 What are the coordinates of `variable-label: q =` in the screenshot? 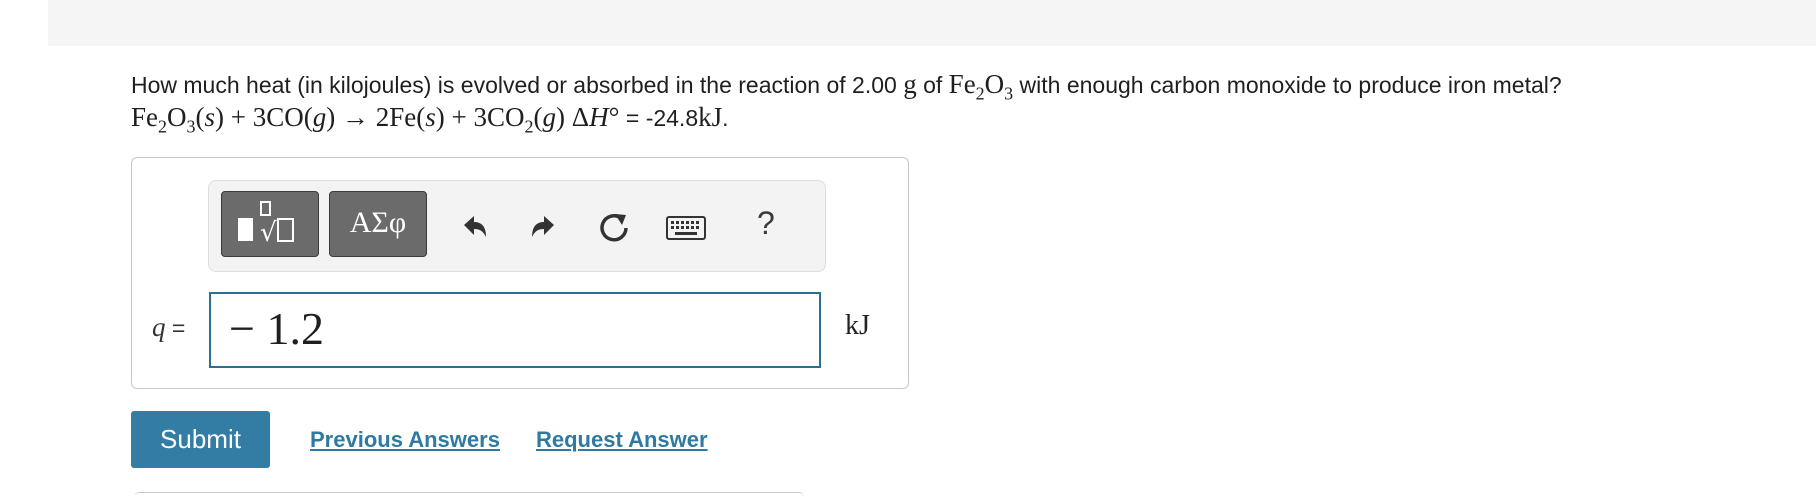 It's located at (168, 327).